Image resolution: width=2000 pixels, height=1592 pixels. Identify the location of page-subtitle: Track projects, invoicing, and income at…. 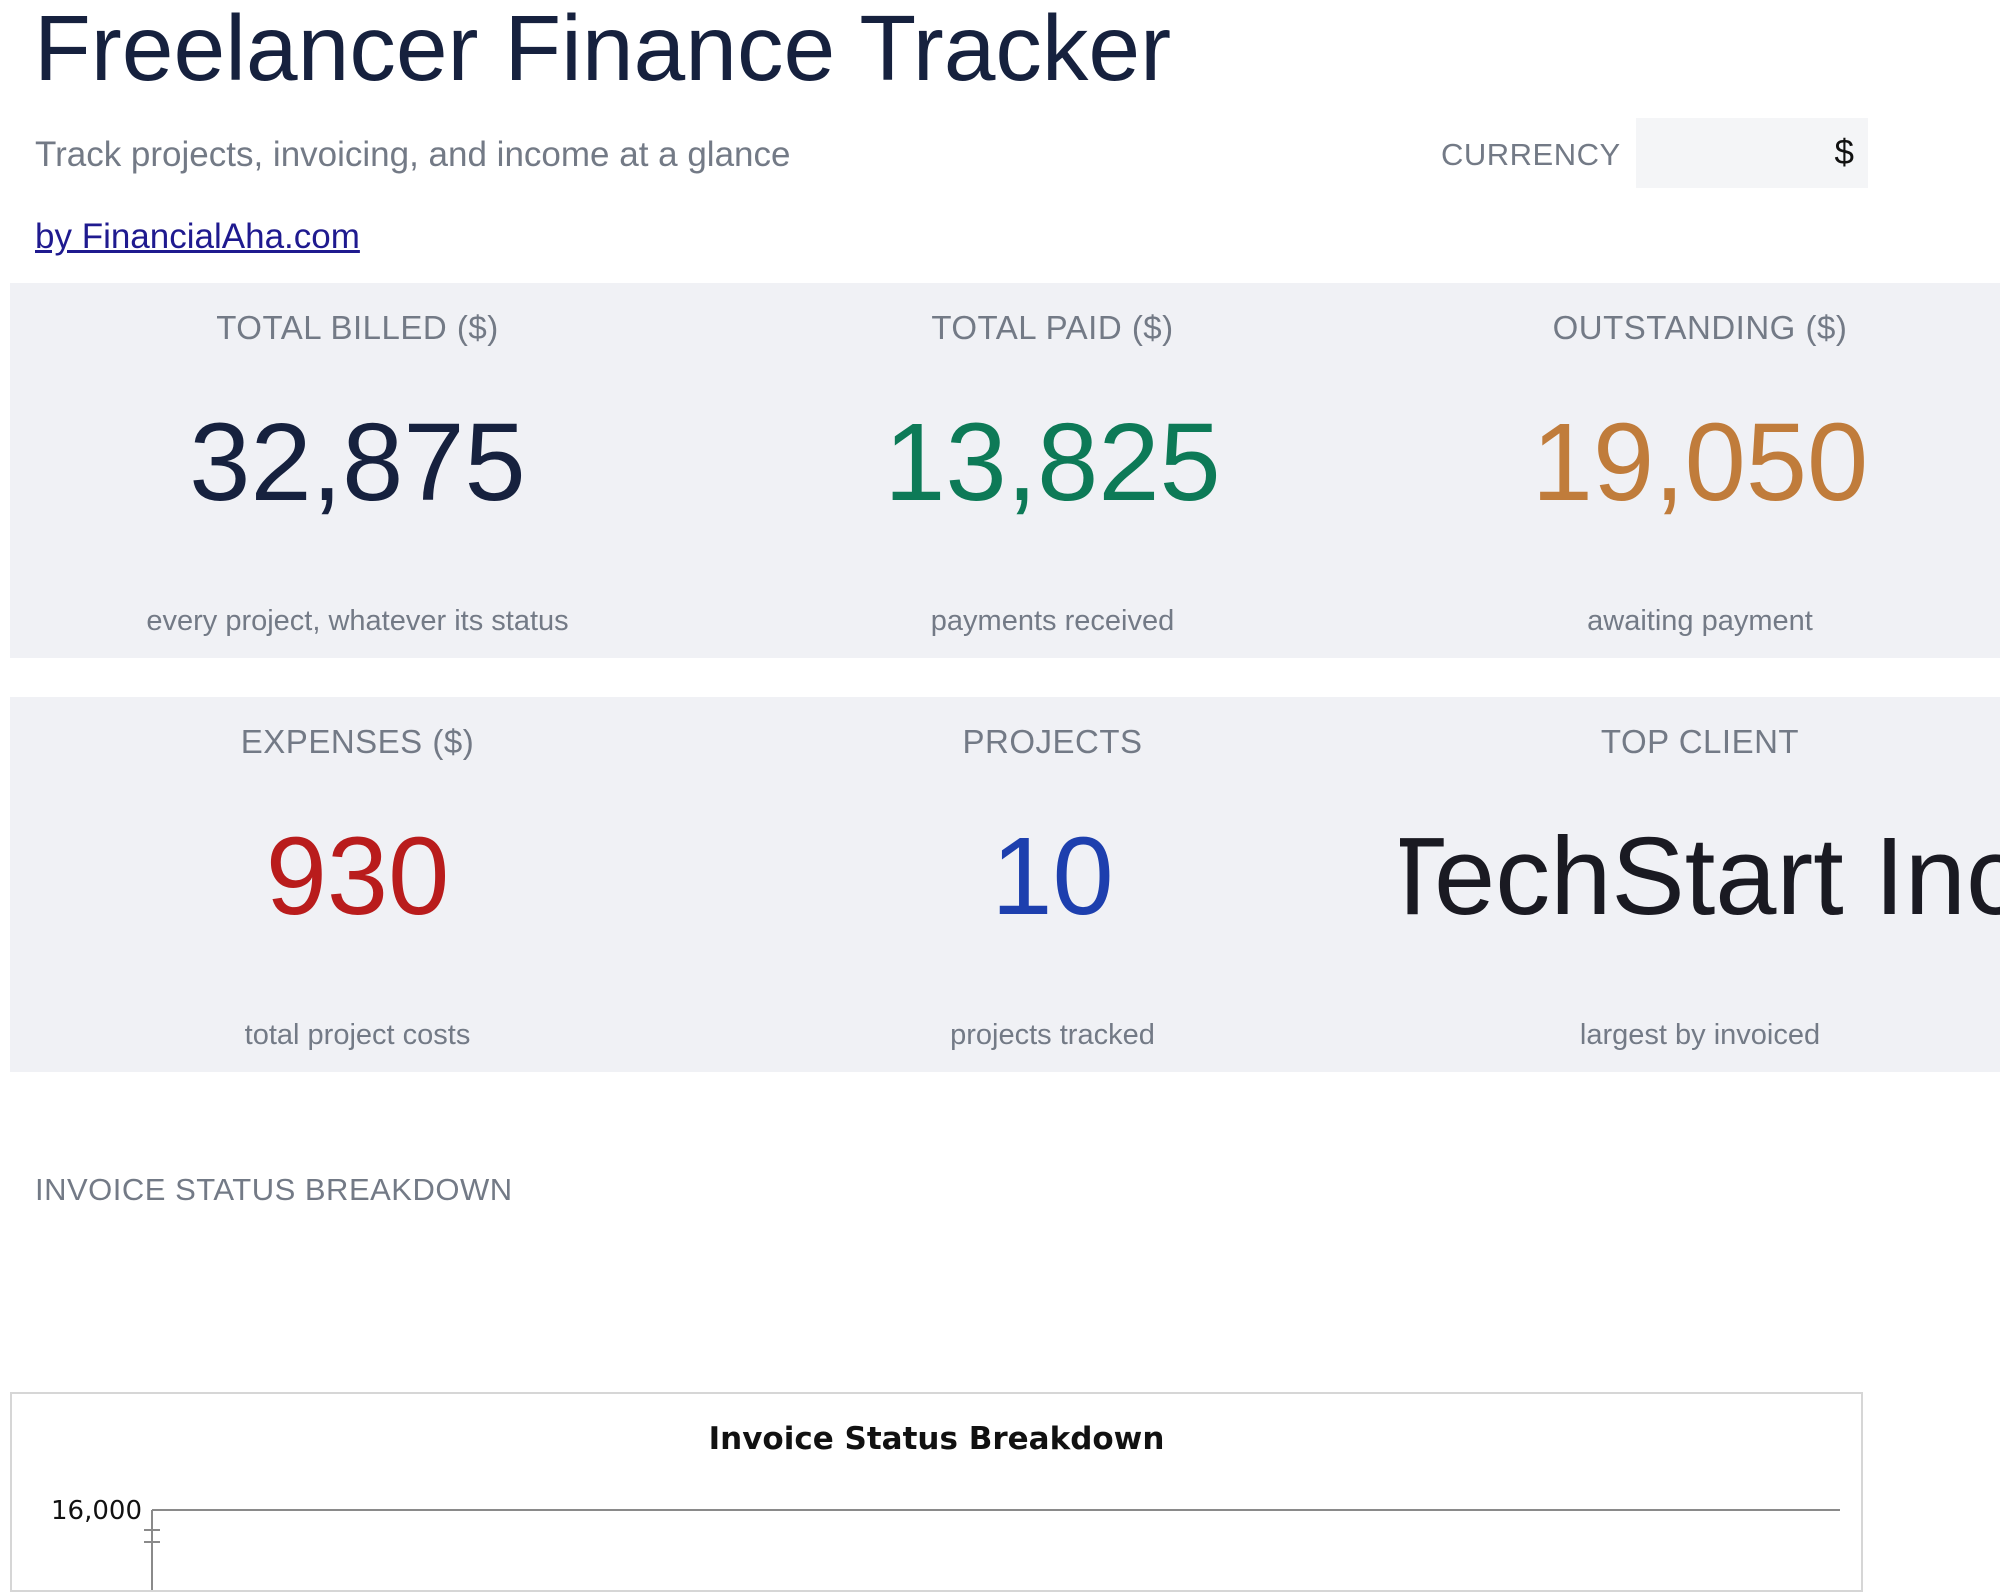
(413, 154).